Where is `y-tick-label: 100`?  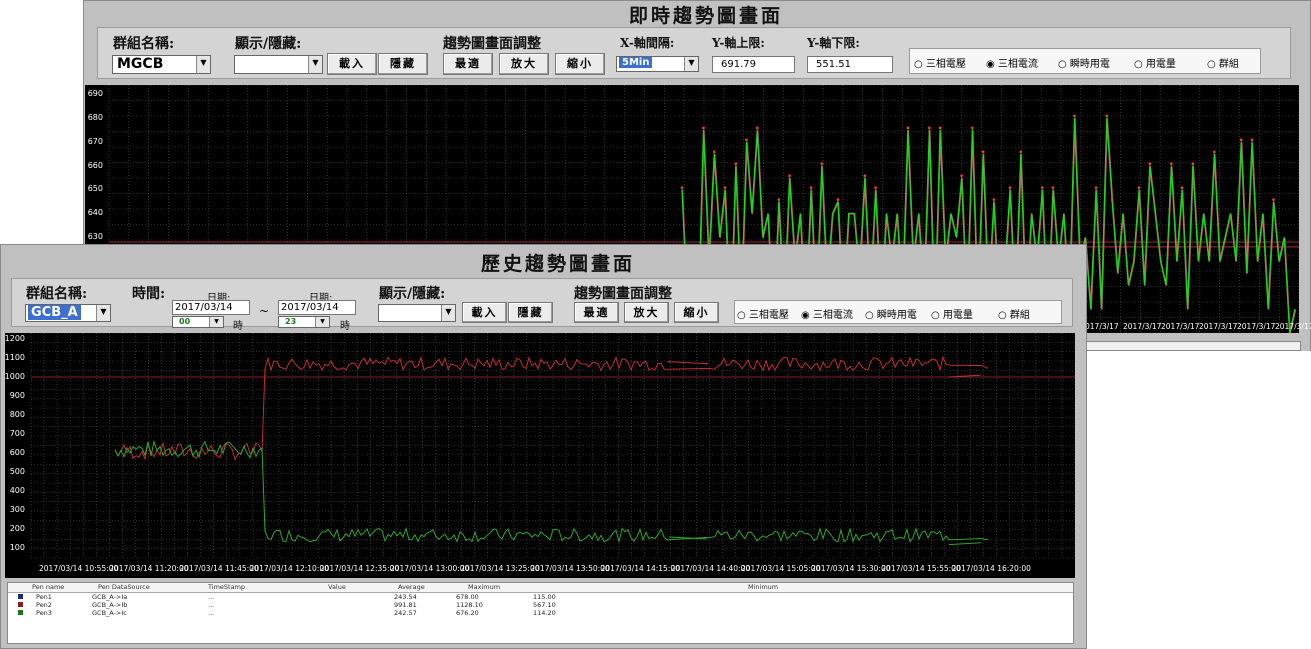
y-tick-label: 100 is located at coordinates (17, 548).